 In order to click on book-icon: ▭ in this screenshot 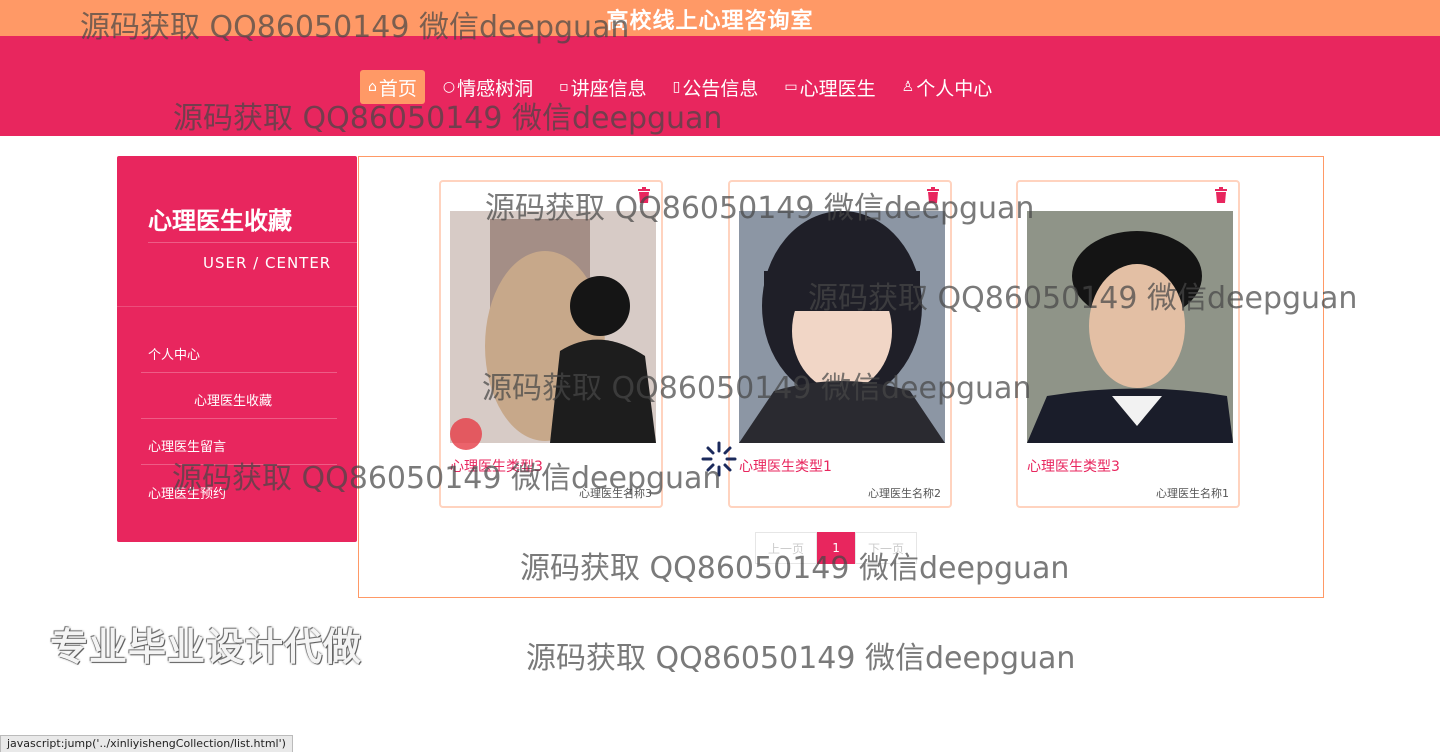, I will do `click(791, 87)`.